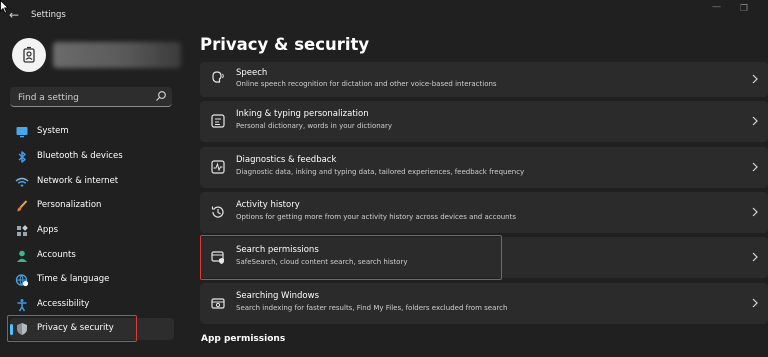  I want to click on brush-icon, so click(22, 206).